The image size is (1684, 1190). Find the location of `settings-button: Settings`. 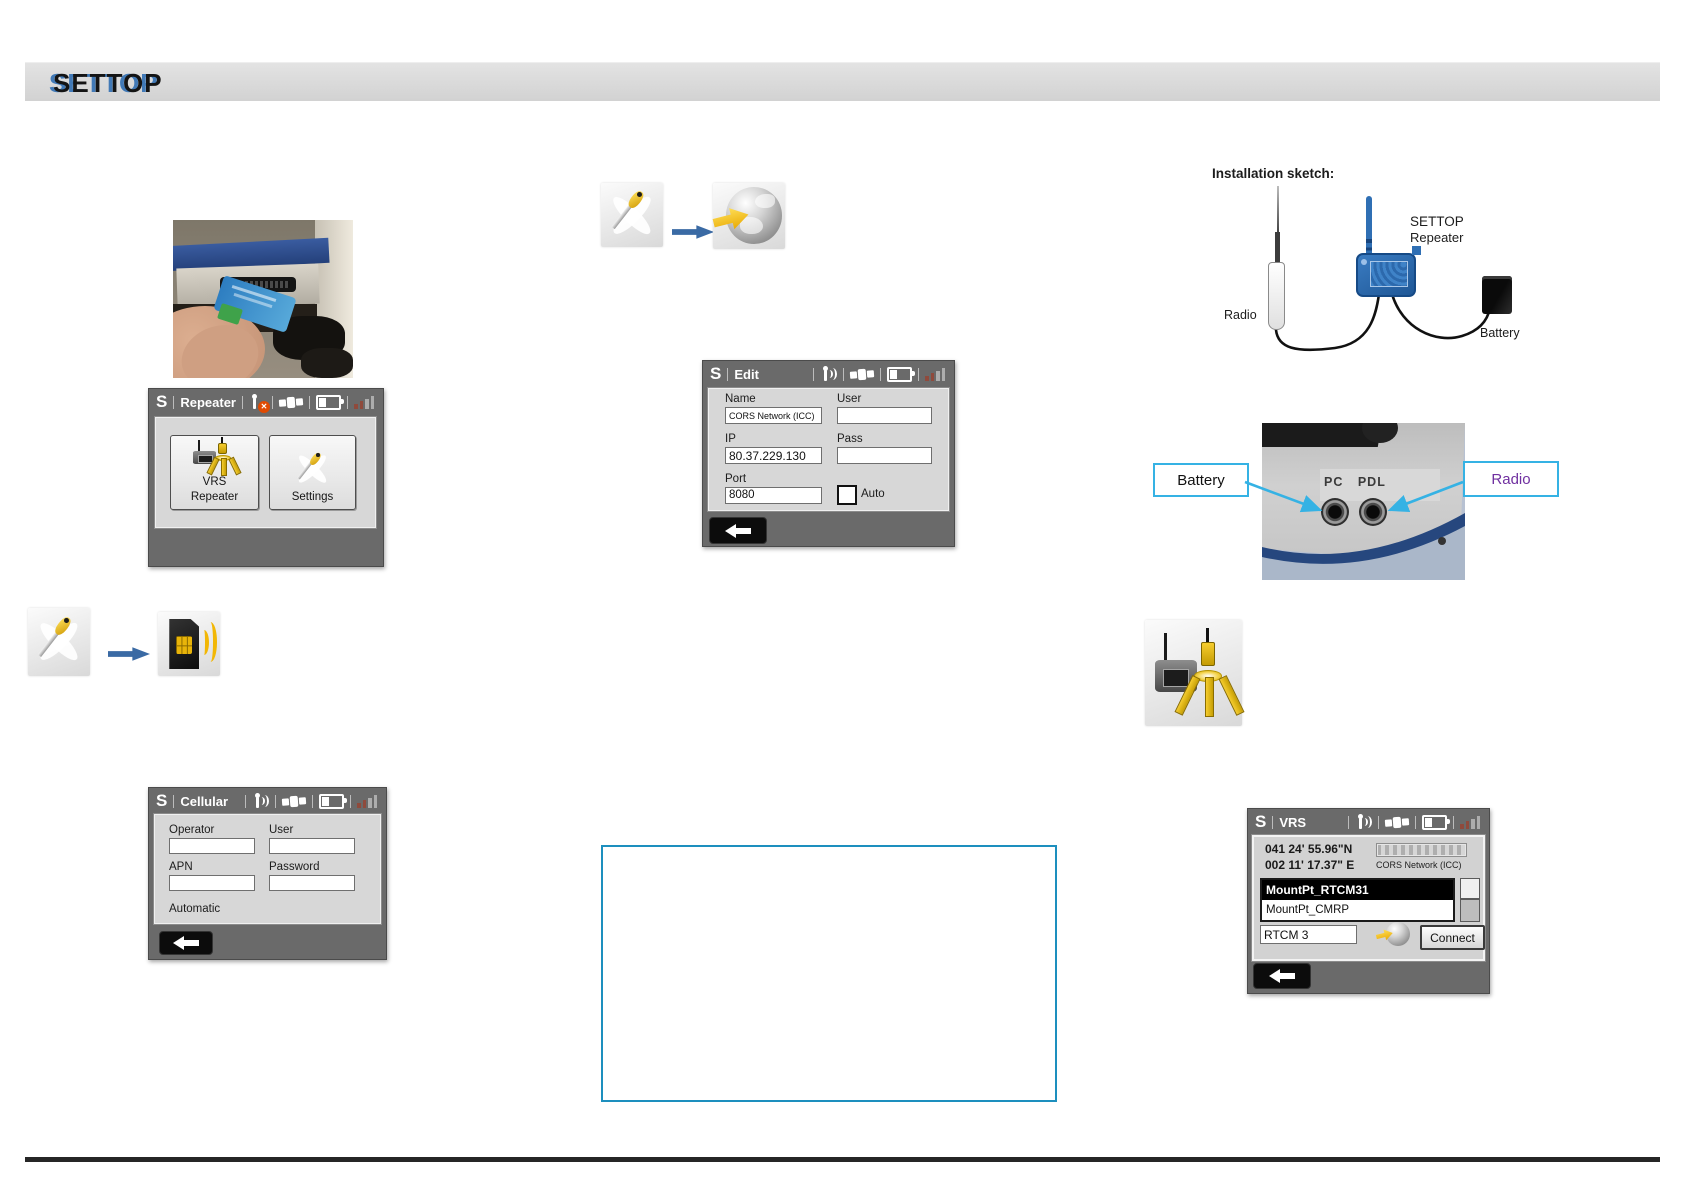

settings-button: Settings is located at coordinates (312, 472).